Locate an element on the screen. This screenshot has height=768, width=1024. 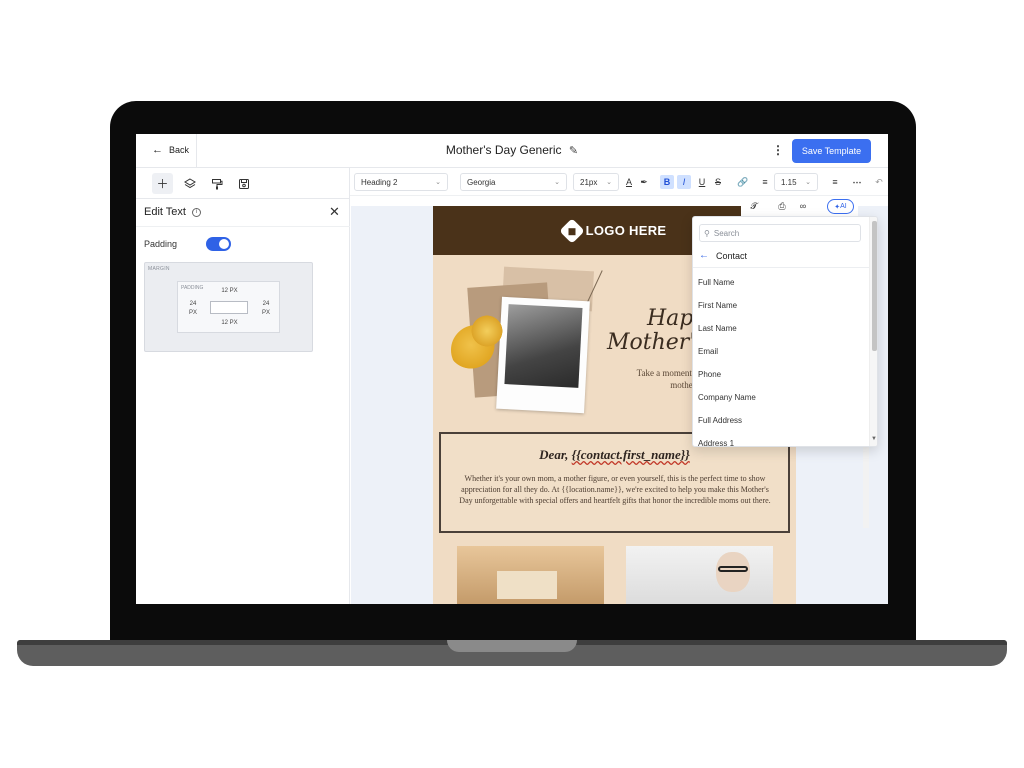
dropdown-scrollbar: ▼ is located at coordinates (873, 331).